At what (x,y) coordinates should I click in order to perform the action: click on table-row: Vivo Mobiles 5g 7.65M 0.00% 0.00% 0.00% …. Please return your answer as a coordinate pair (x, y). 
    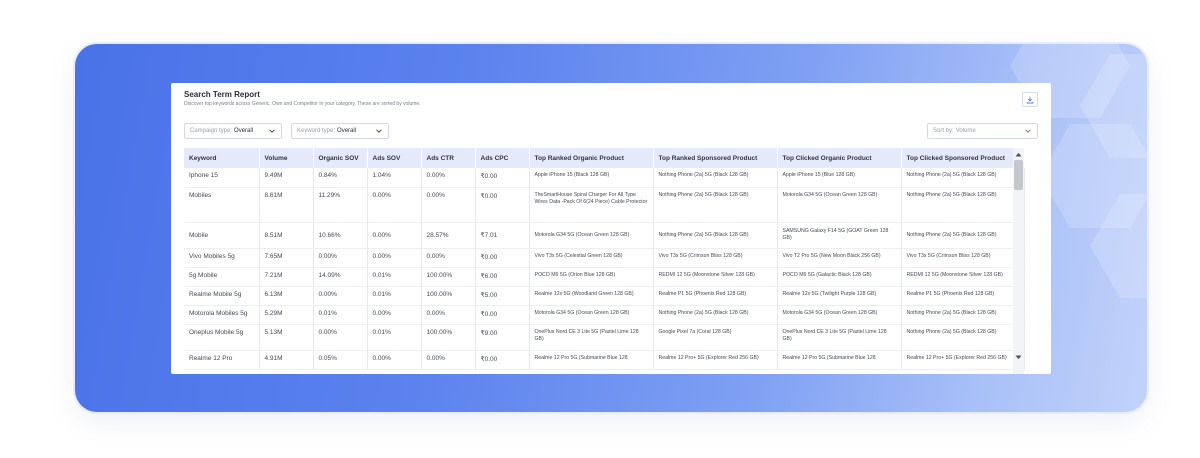
    Looking at the image, I should click on (604, 258).